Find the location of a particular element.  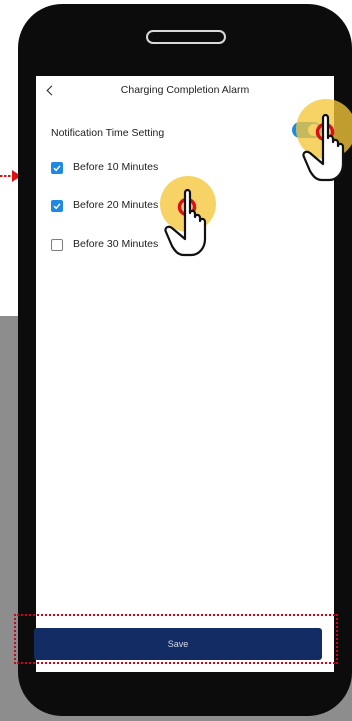

option-label: Before 30 Minutes is located at coordinates (116, 244).